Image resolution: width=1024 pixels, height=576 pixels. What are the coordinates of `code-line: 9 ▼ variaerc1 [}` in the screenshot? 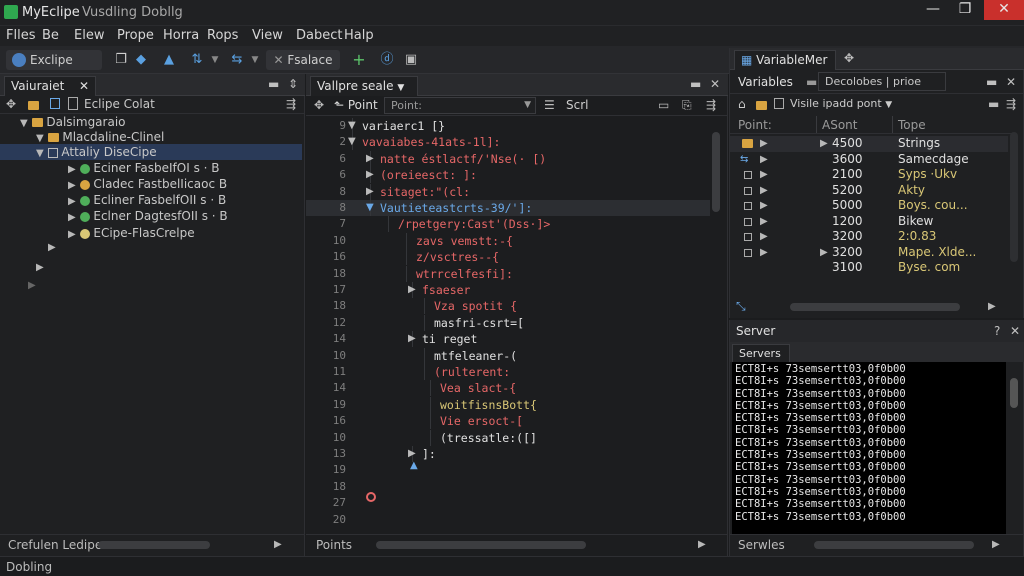 It's located at (508, 126).